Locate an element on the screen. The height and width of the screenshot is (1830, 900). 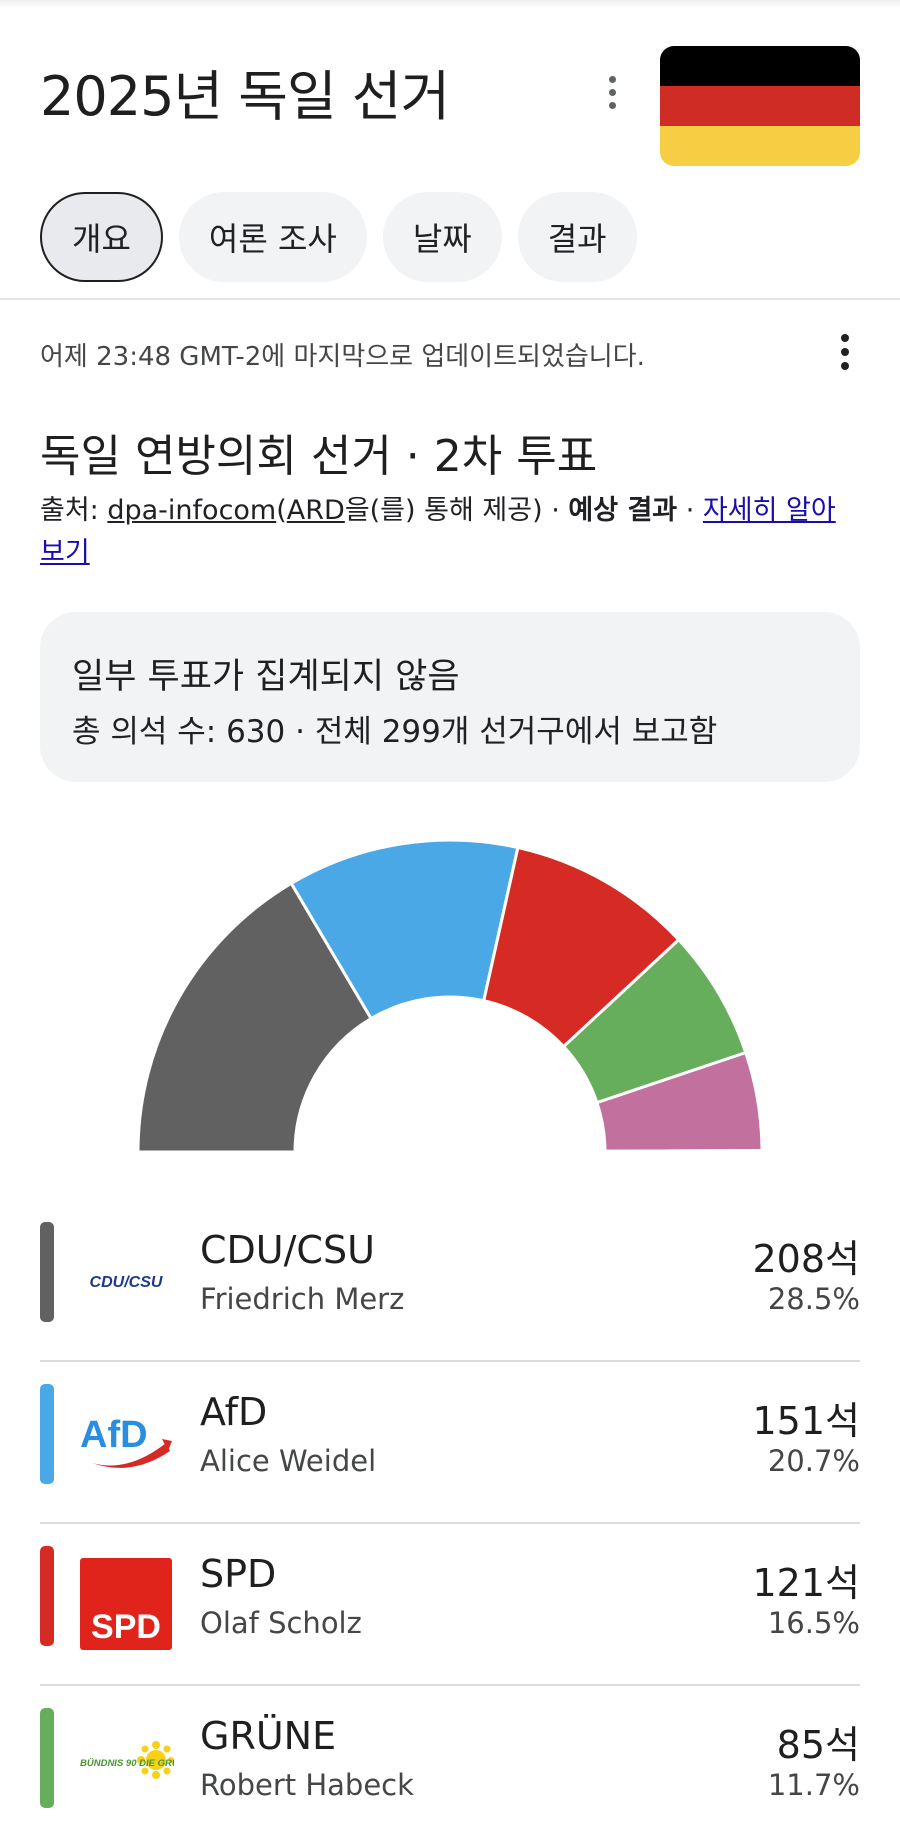
cdu-csu-logo: CDU/CSU is located at coordinates (126, 1280).